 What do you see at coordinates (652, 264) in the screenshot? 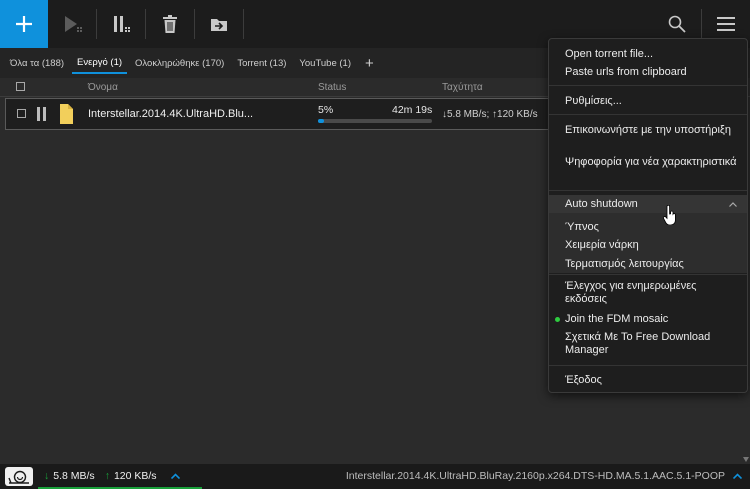
I see `menu-shutdown: Τερματισμός λειτουργίας` at bounding box center [652, 264].